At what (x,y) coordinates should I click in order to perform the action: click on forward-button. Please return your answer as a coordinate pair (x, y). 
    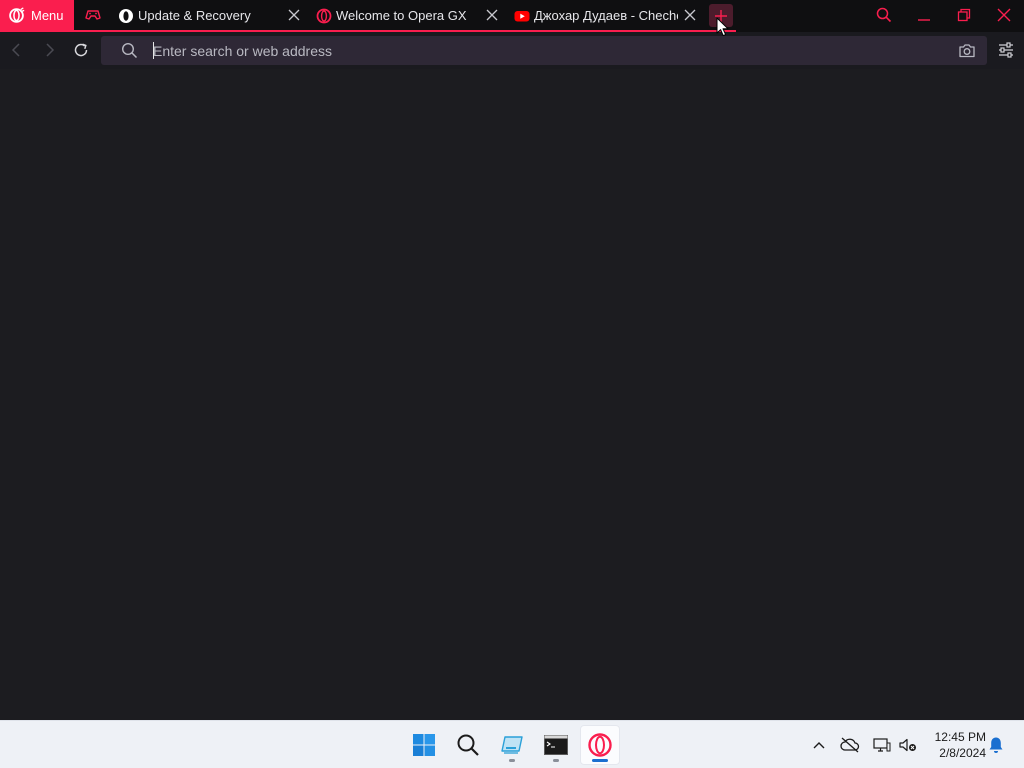
    Looking at the image, I should click on (49, 50).